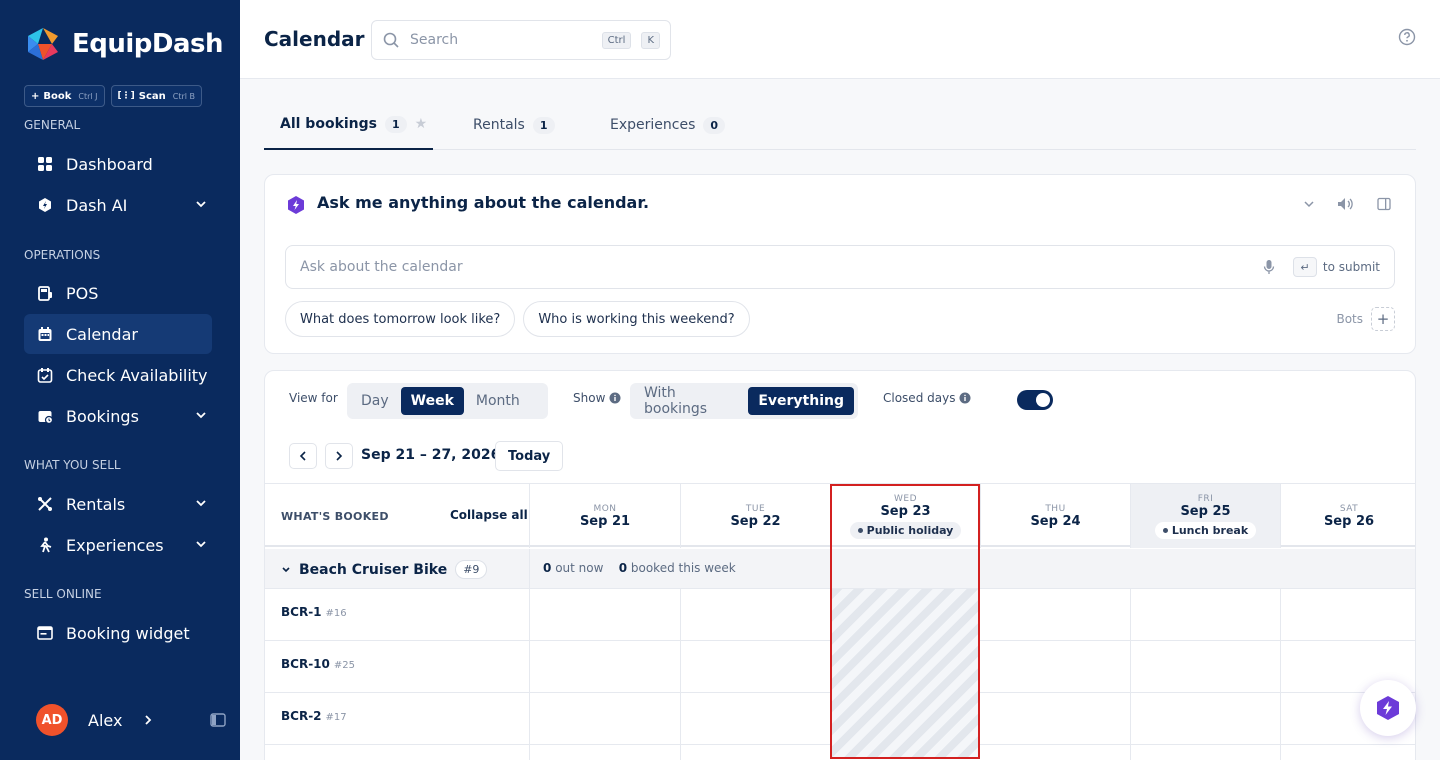 The image size is (1440, 760). Describe the element at coordinates (1035, 400) in the screenshot. I see `closed-days-toggle` at that location.